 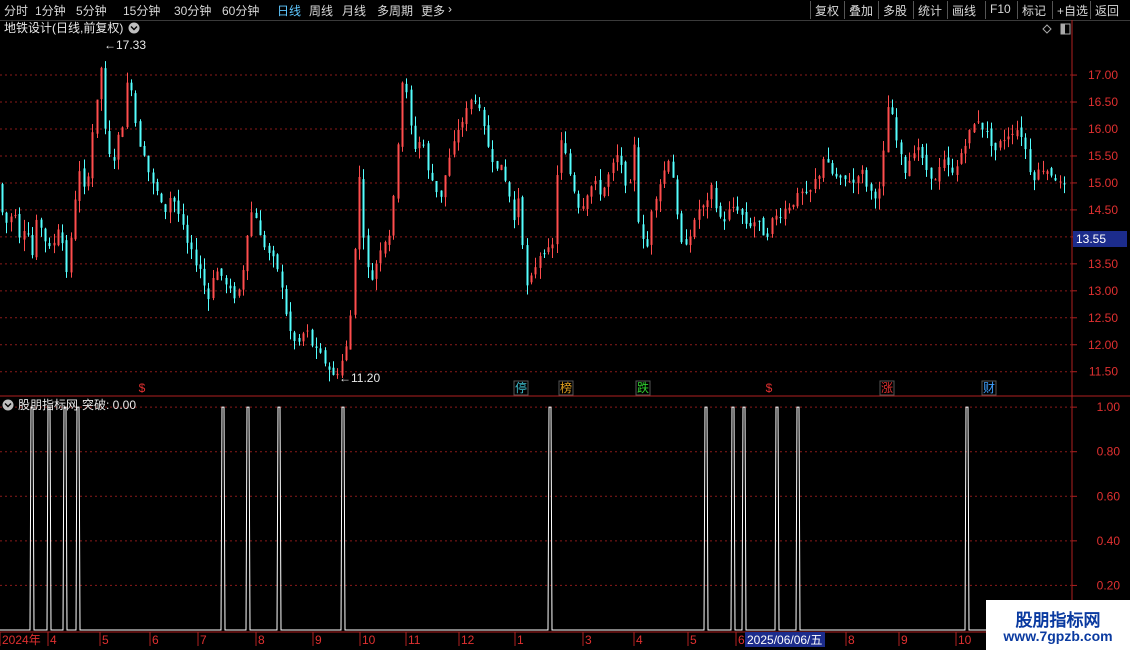 I want to click on date-tick-label: 4, so click(x=639, y=640).